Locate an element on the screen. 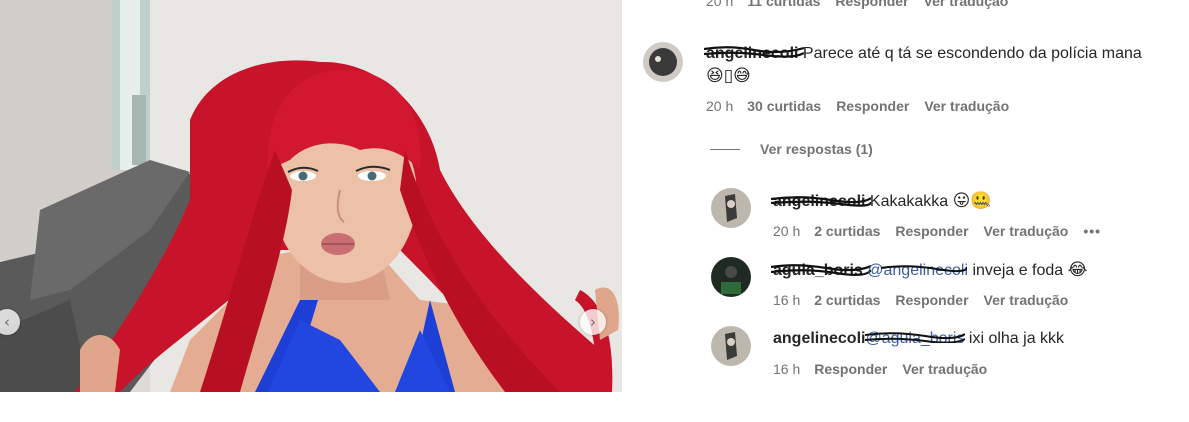 This screenshot has height=422, width=1189. reply-emoji: 😛🤐 is located at coordinates (972, 201).